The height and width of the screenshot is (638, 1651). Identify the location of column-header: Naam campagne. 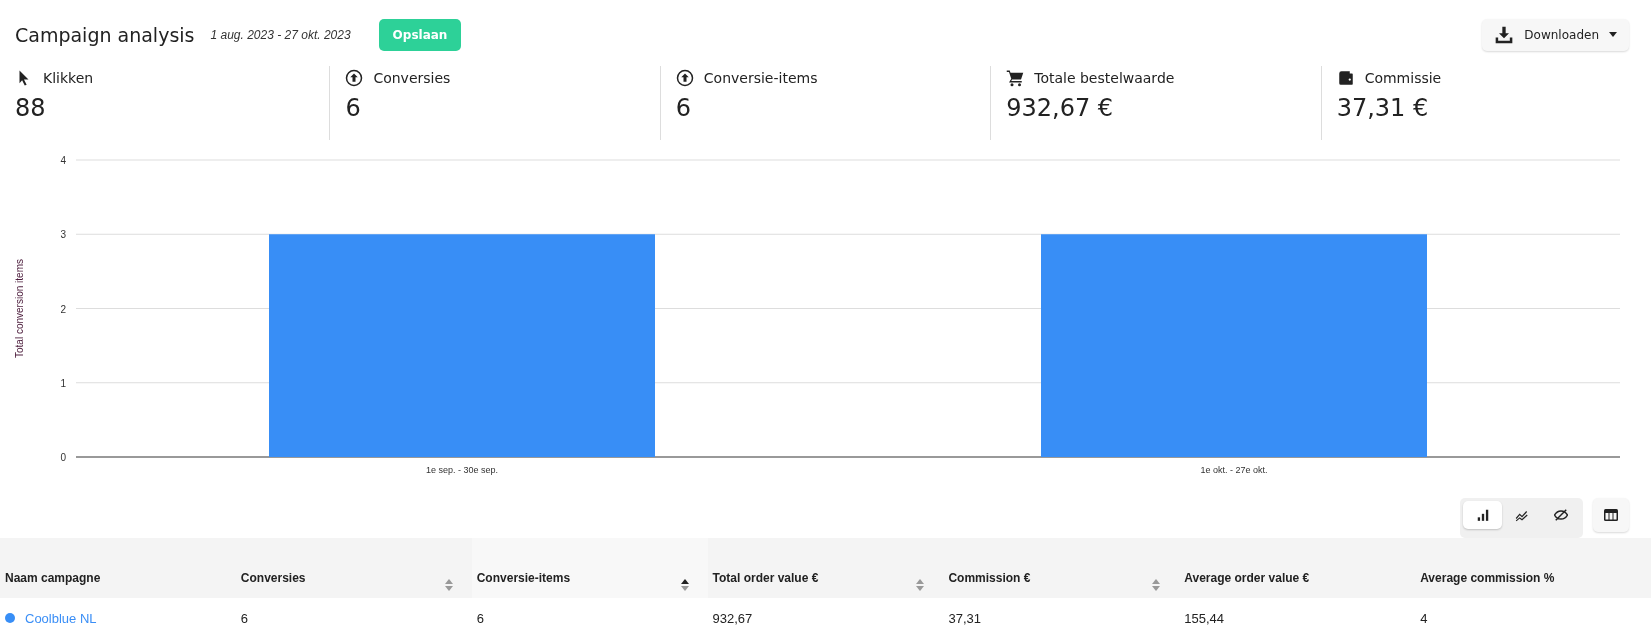
(118, 568).